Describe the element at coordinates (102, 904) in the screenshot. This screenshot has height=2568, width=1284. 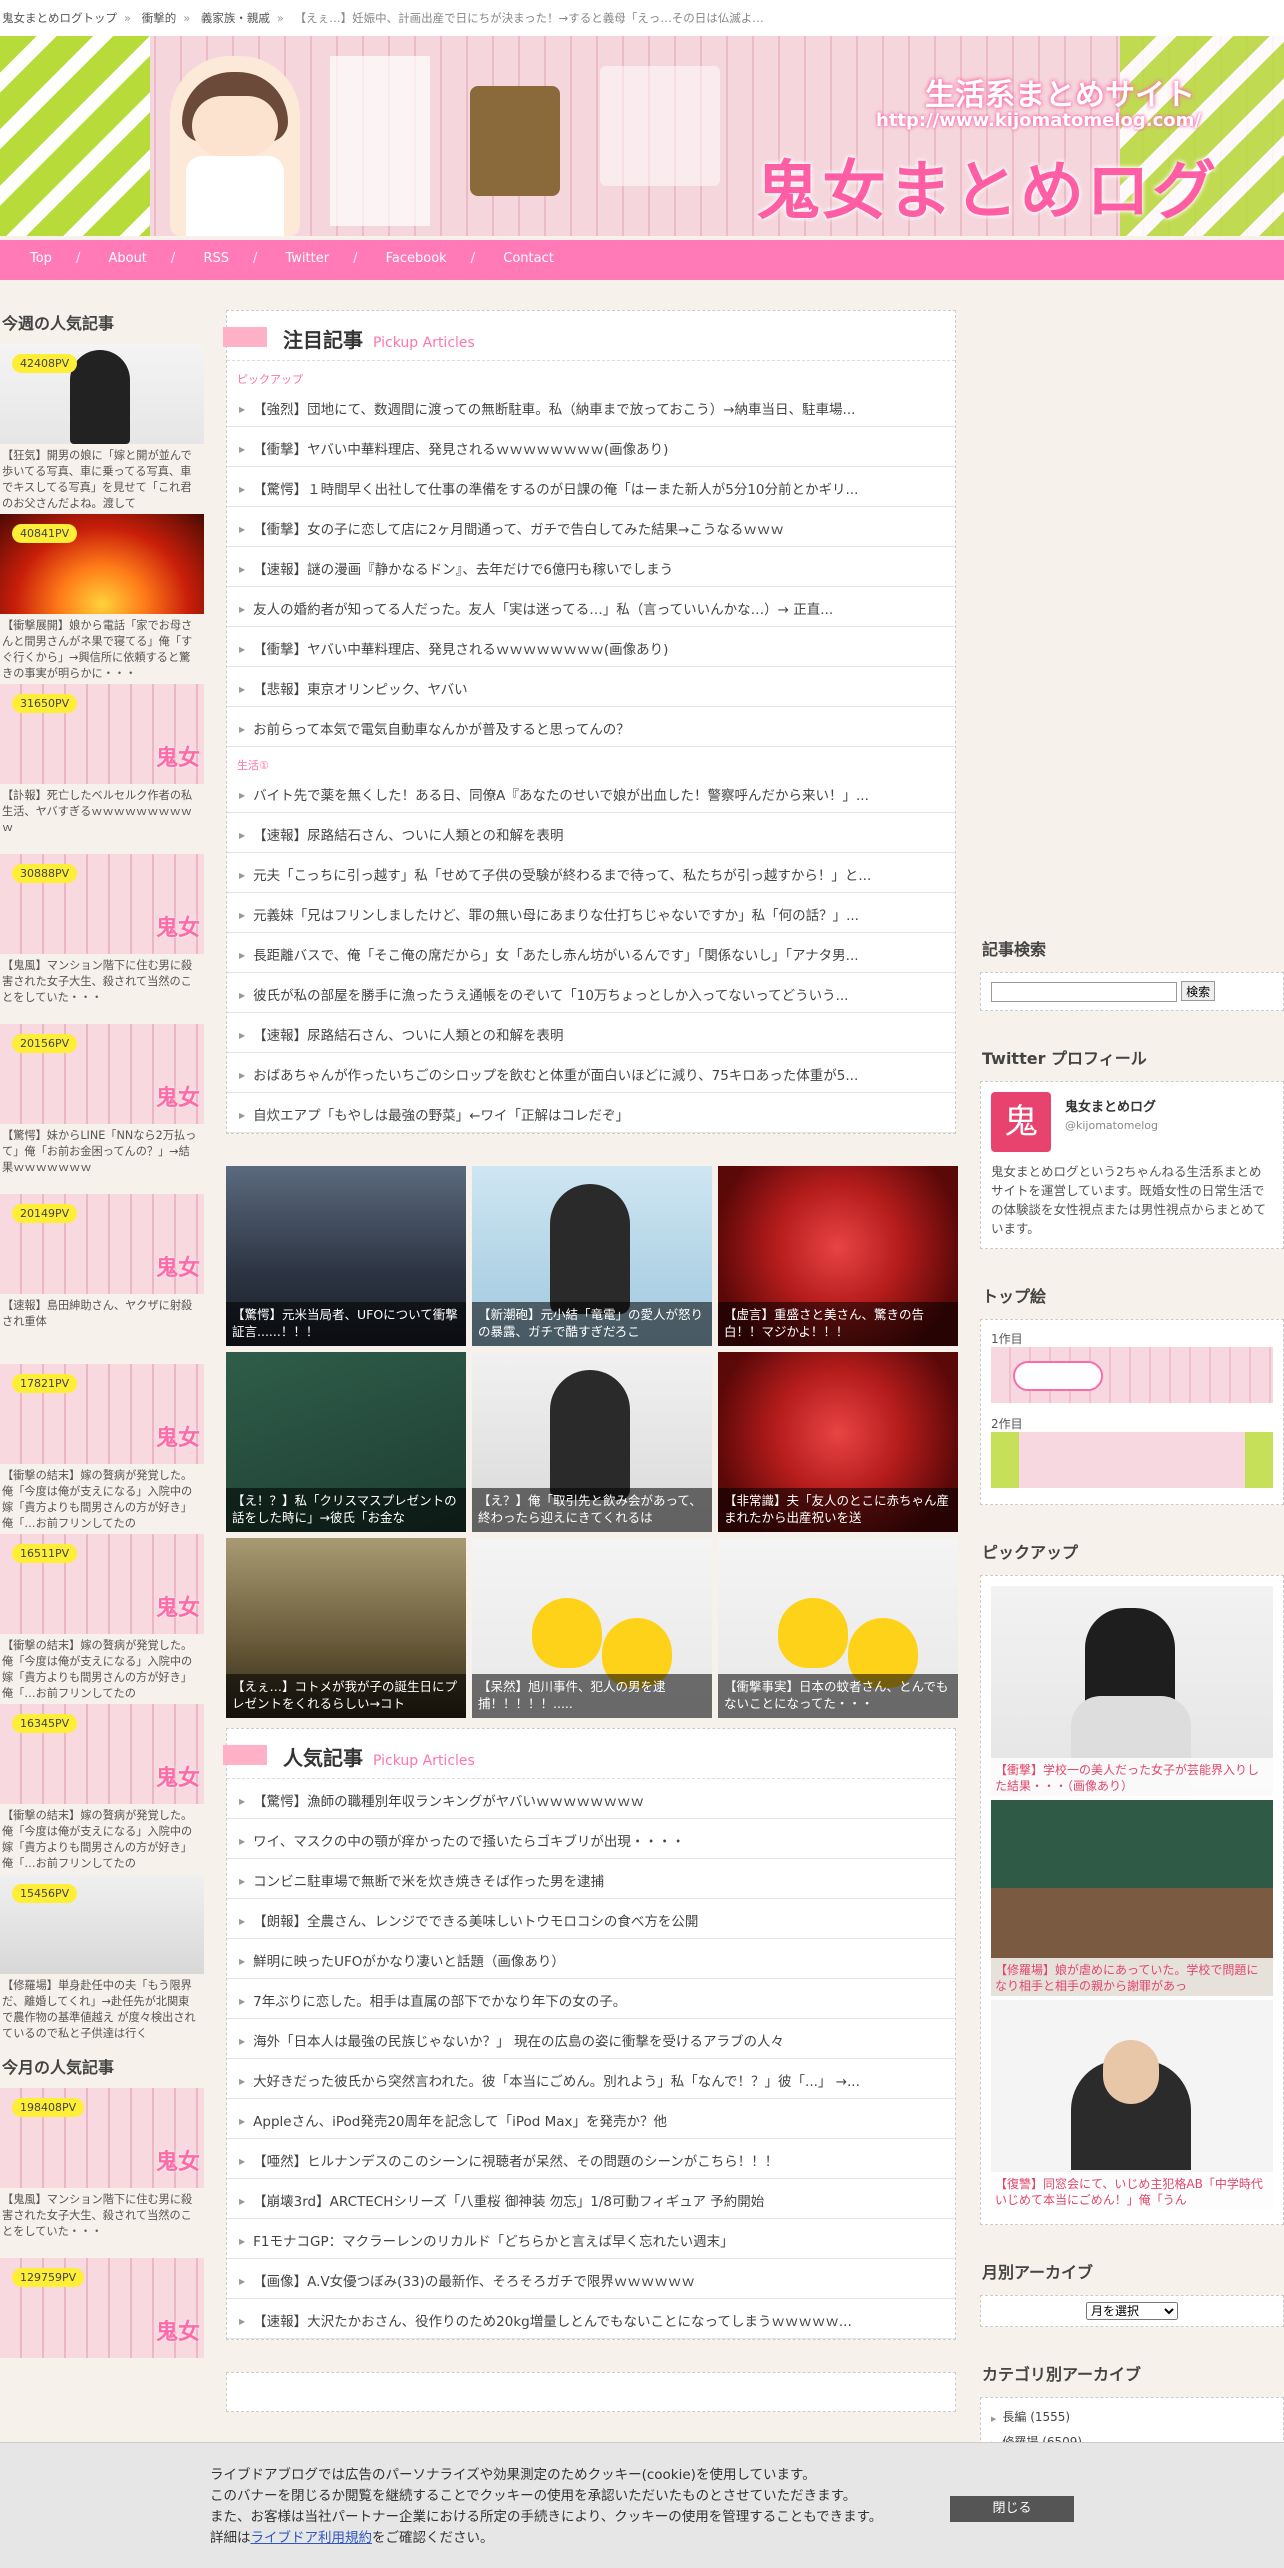
I see `ranking-thumbnail: 鬼女 30888PV` at that location.